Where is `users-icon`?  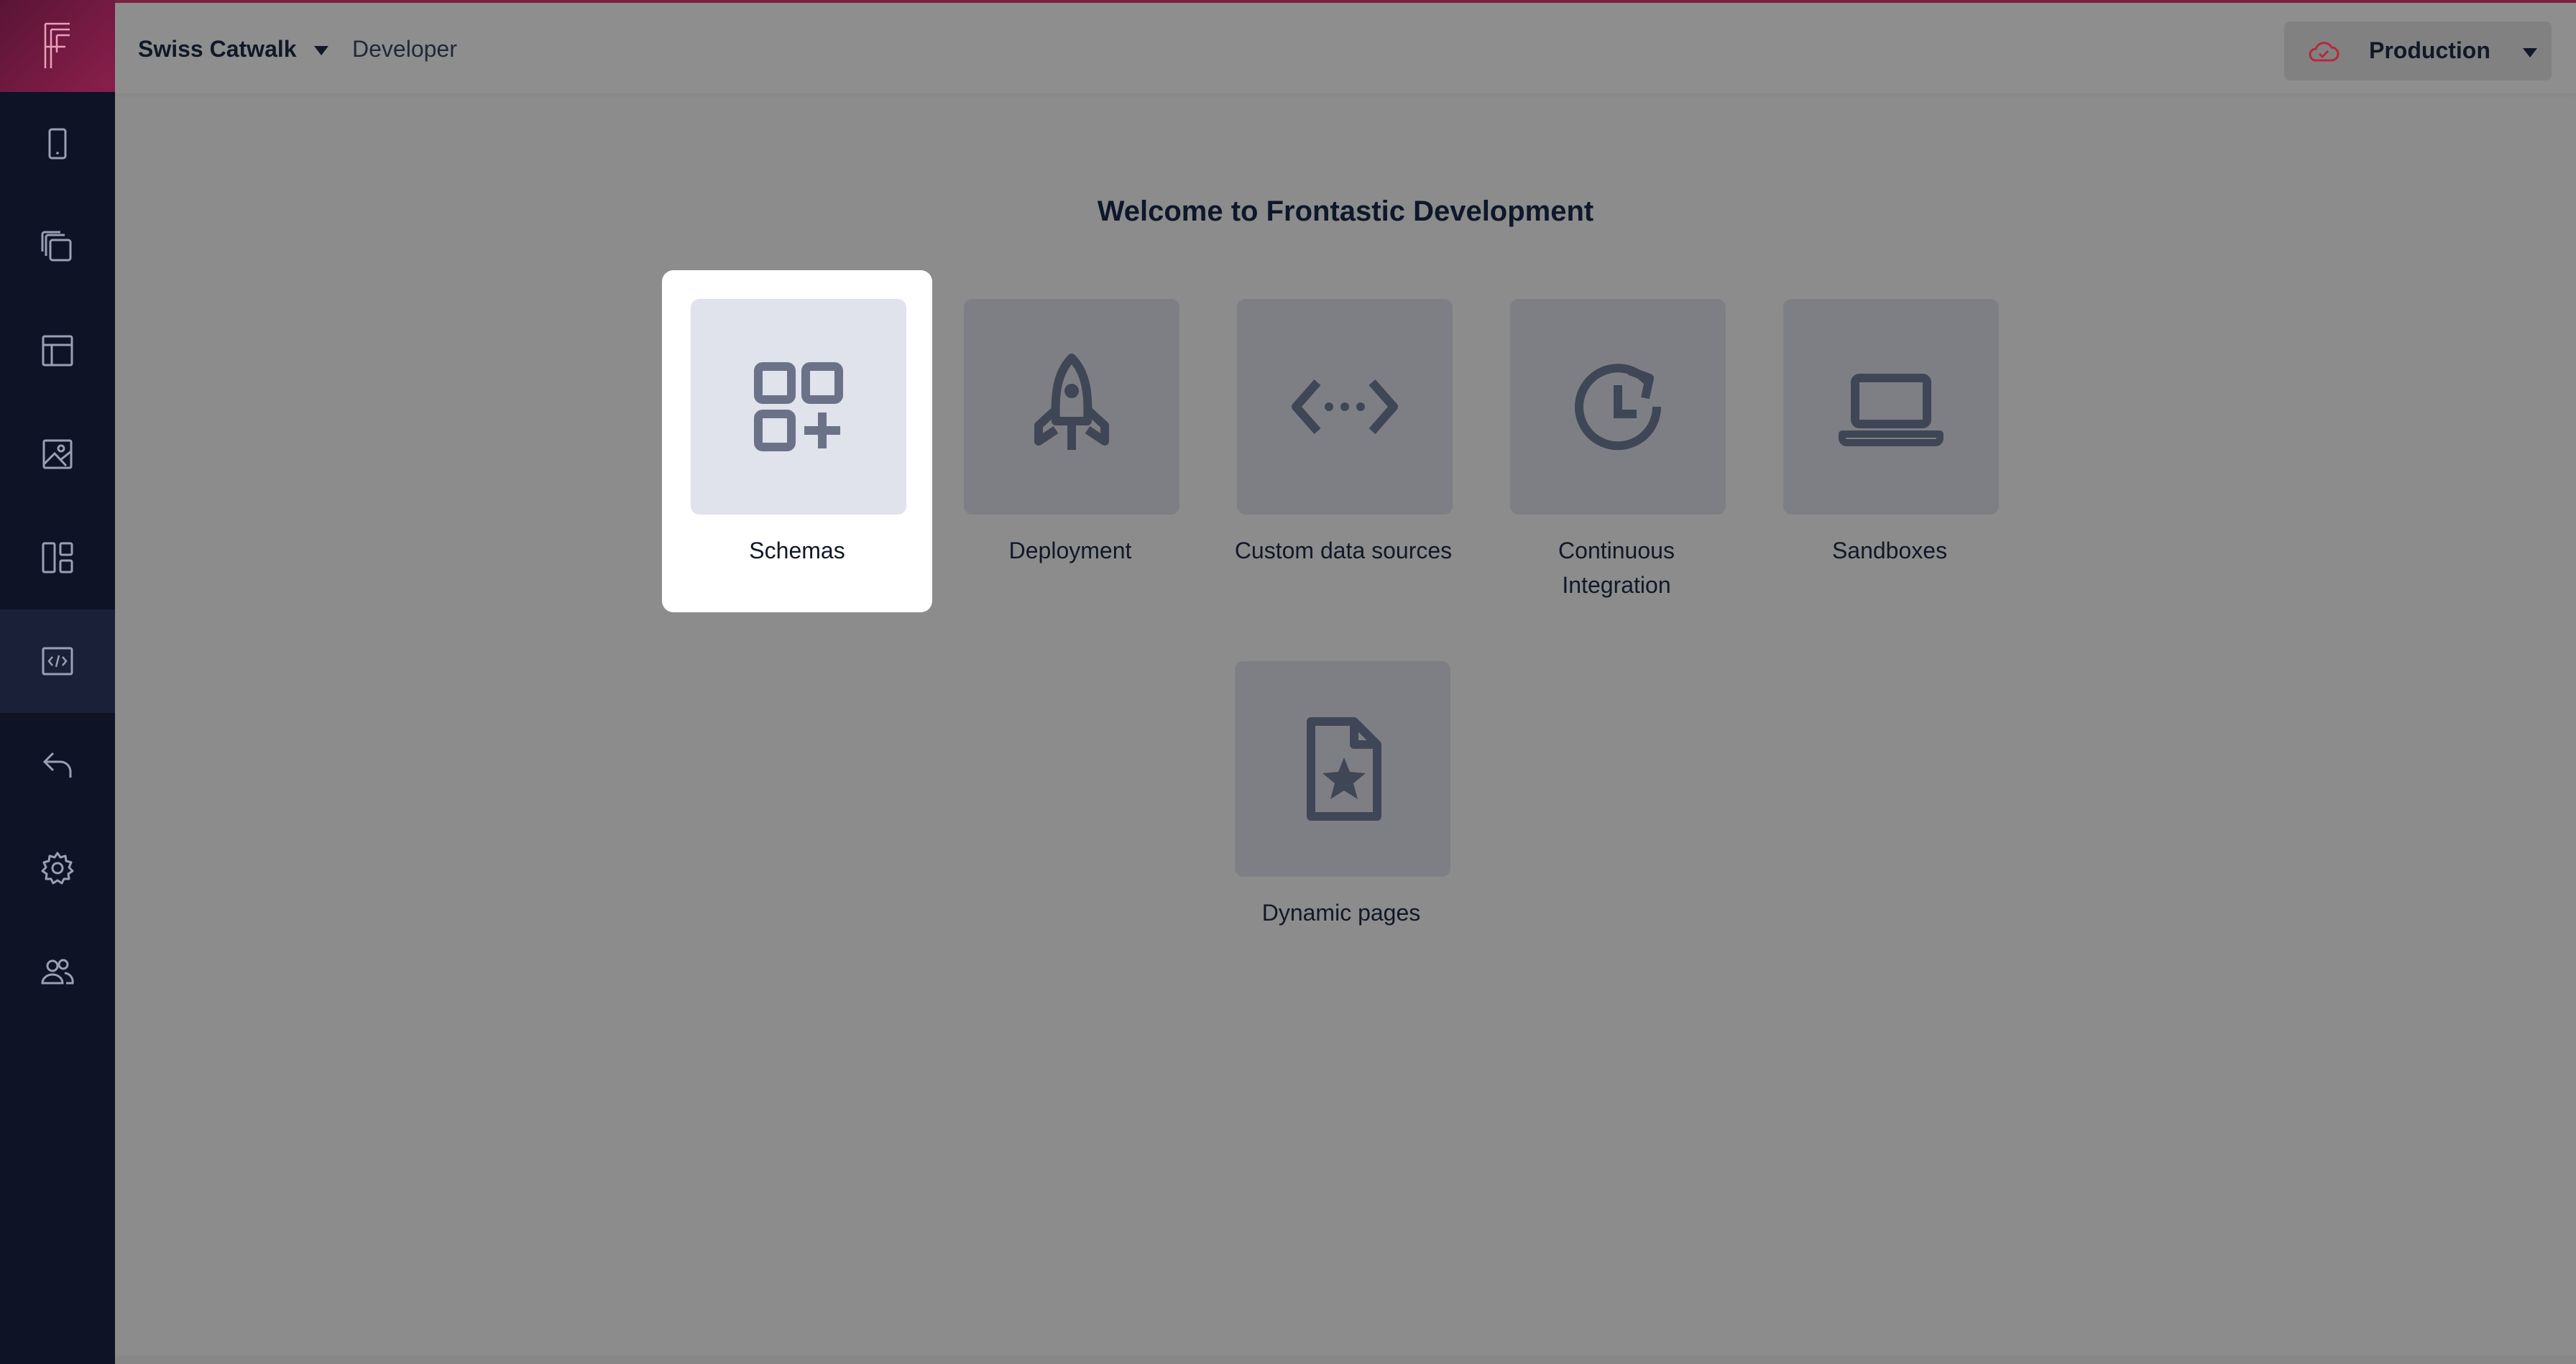
users-icon is located at coordinates (57, 972).